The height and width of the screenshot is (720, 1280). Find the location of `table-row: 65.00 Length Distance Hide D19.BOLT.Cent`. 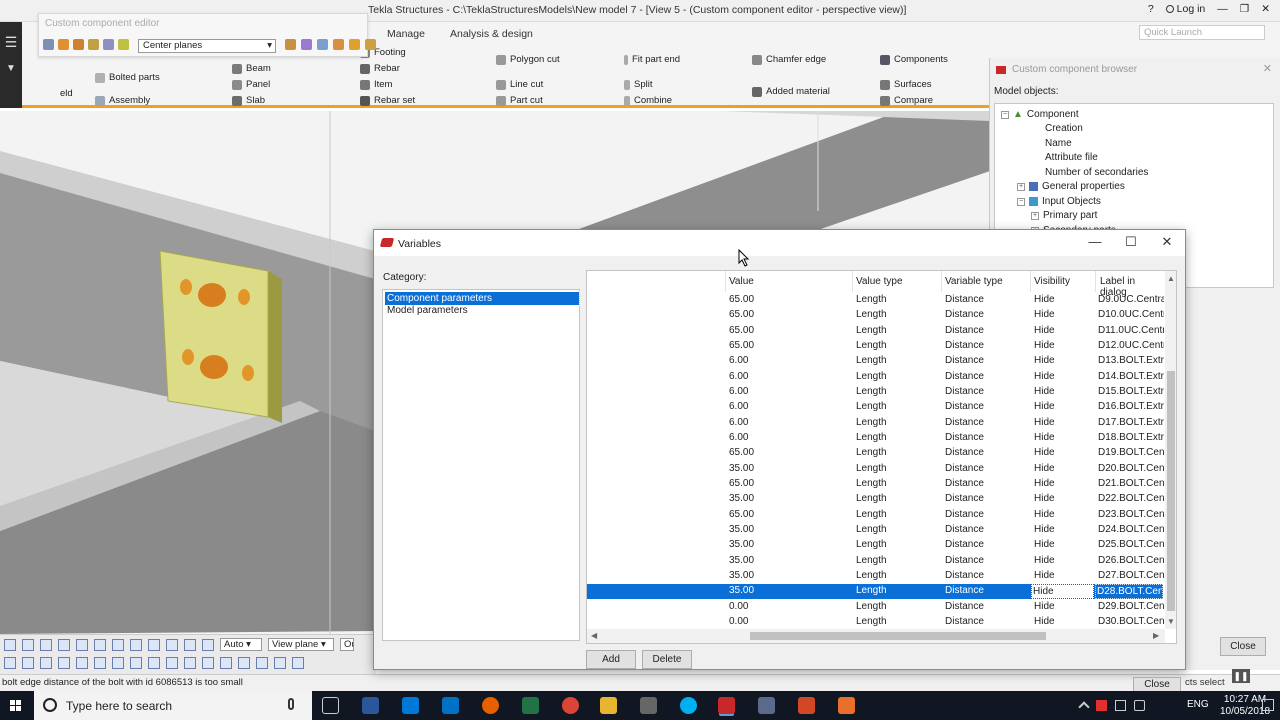

table-row: 65.00 Length Distance Hide D19.BOLT.Cent is located at coordinates (875, 453).